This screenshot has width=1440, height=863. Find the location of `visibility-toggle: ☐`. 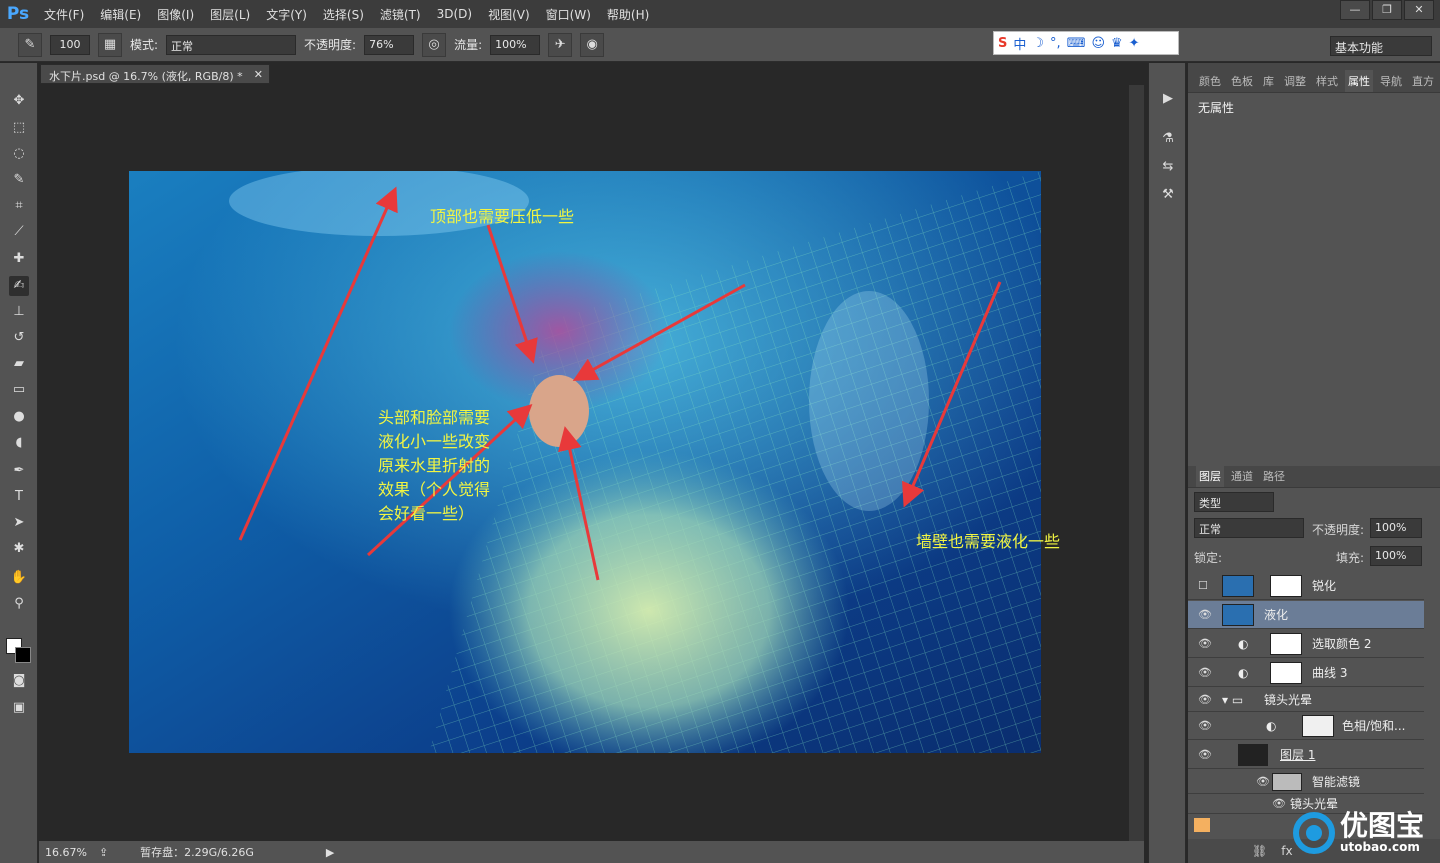

visibility-toggle: ☐ is located at coordinates (1205, 585).